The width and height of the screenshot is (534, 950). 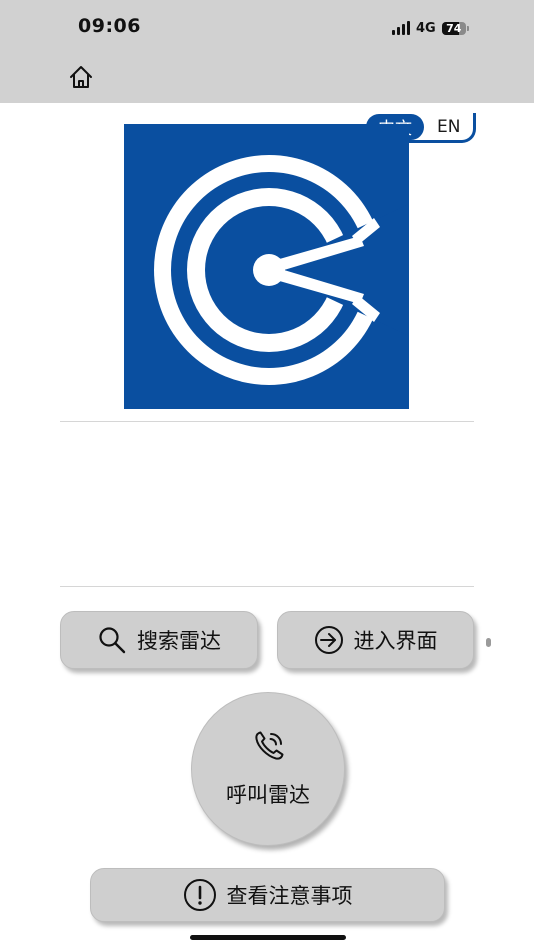 What do you see at coordinates (269, 745) in the screenshot?
I see `phone-call-icon` at bounding box center [269, 745].